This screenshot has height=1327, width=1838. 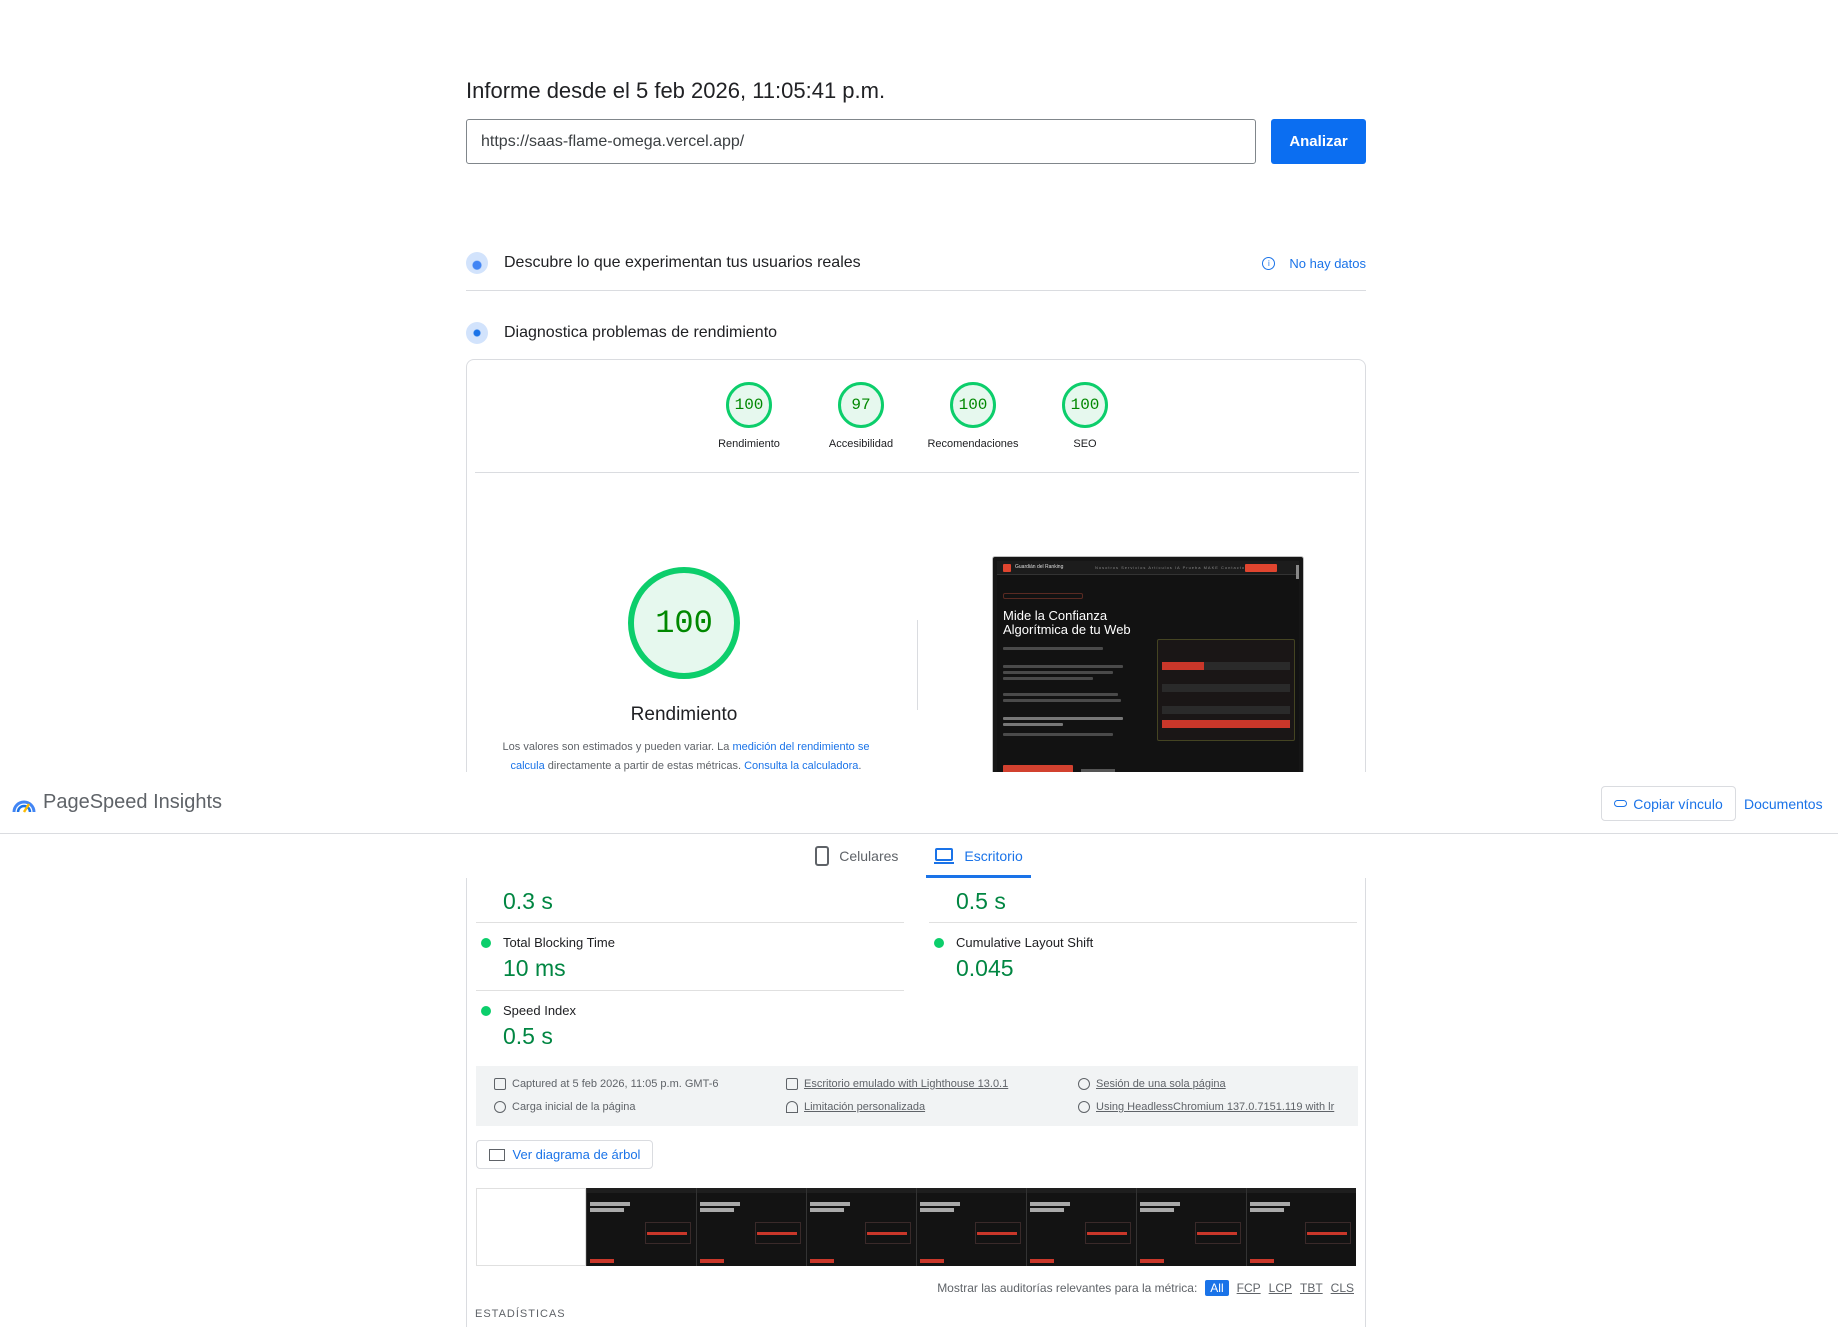 What do you see at coordinates (681, 1028) in the screenshot?
I see `metric-speed-index: Speed Index 0.5 s` at bounding box center [681, 1028].